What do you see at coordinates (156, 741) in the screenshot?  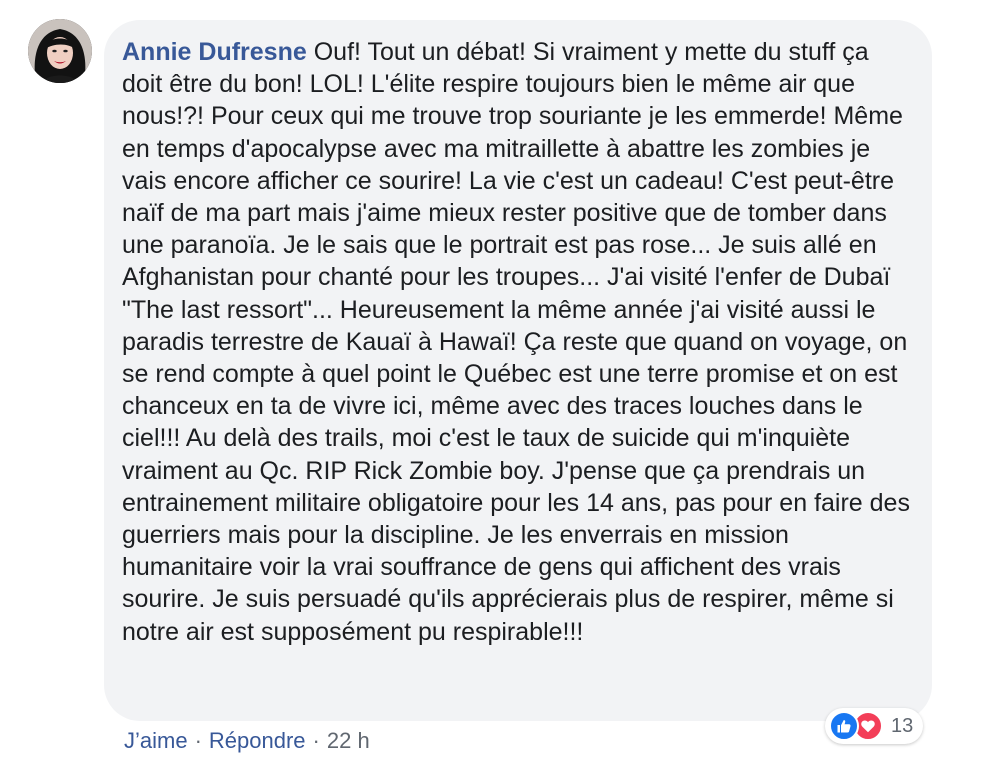 I see `like-button: J’aime` at bounding box center [156, 741].